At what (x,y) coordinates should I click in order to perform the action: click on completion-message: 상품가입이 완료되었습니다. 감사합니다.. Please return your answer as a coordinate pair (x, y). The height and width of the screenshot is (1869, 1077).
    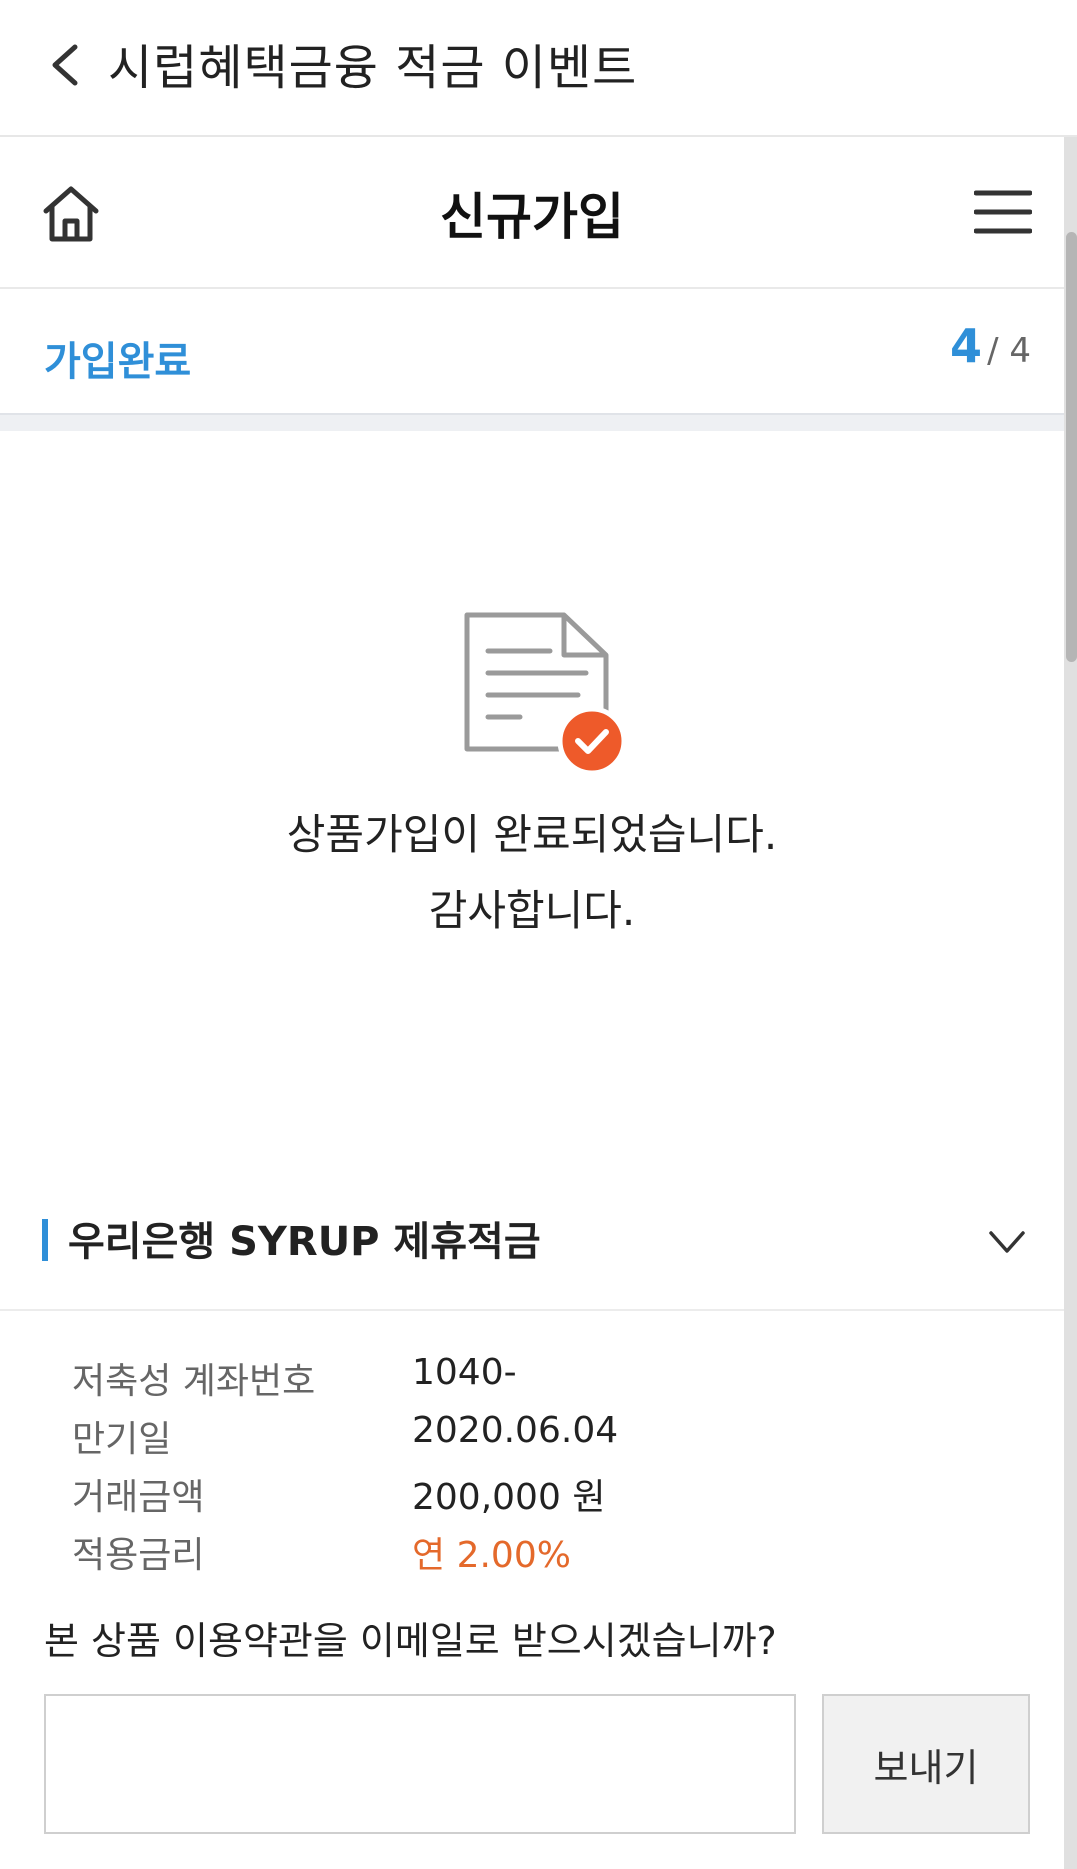
    Looking at the image, I should click on (532, 873).